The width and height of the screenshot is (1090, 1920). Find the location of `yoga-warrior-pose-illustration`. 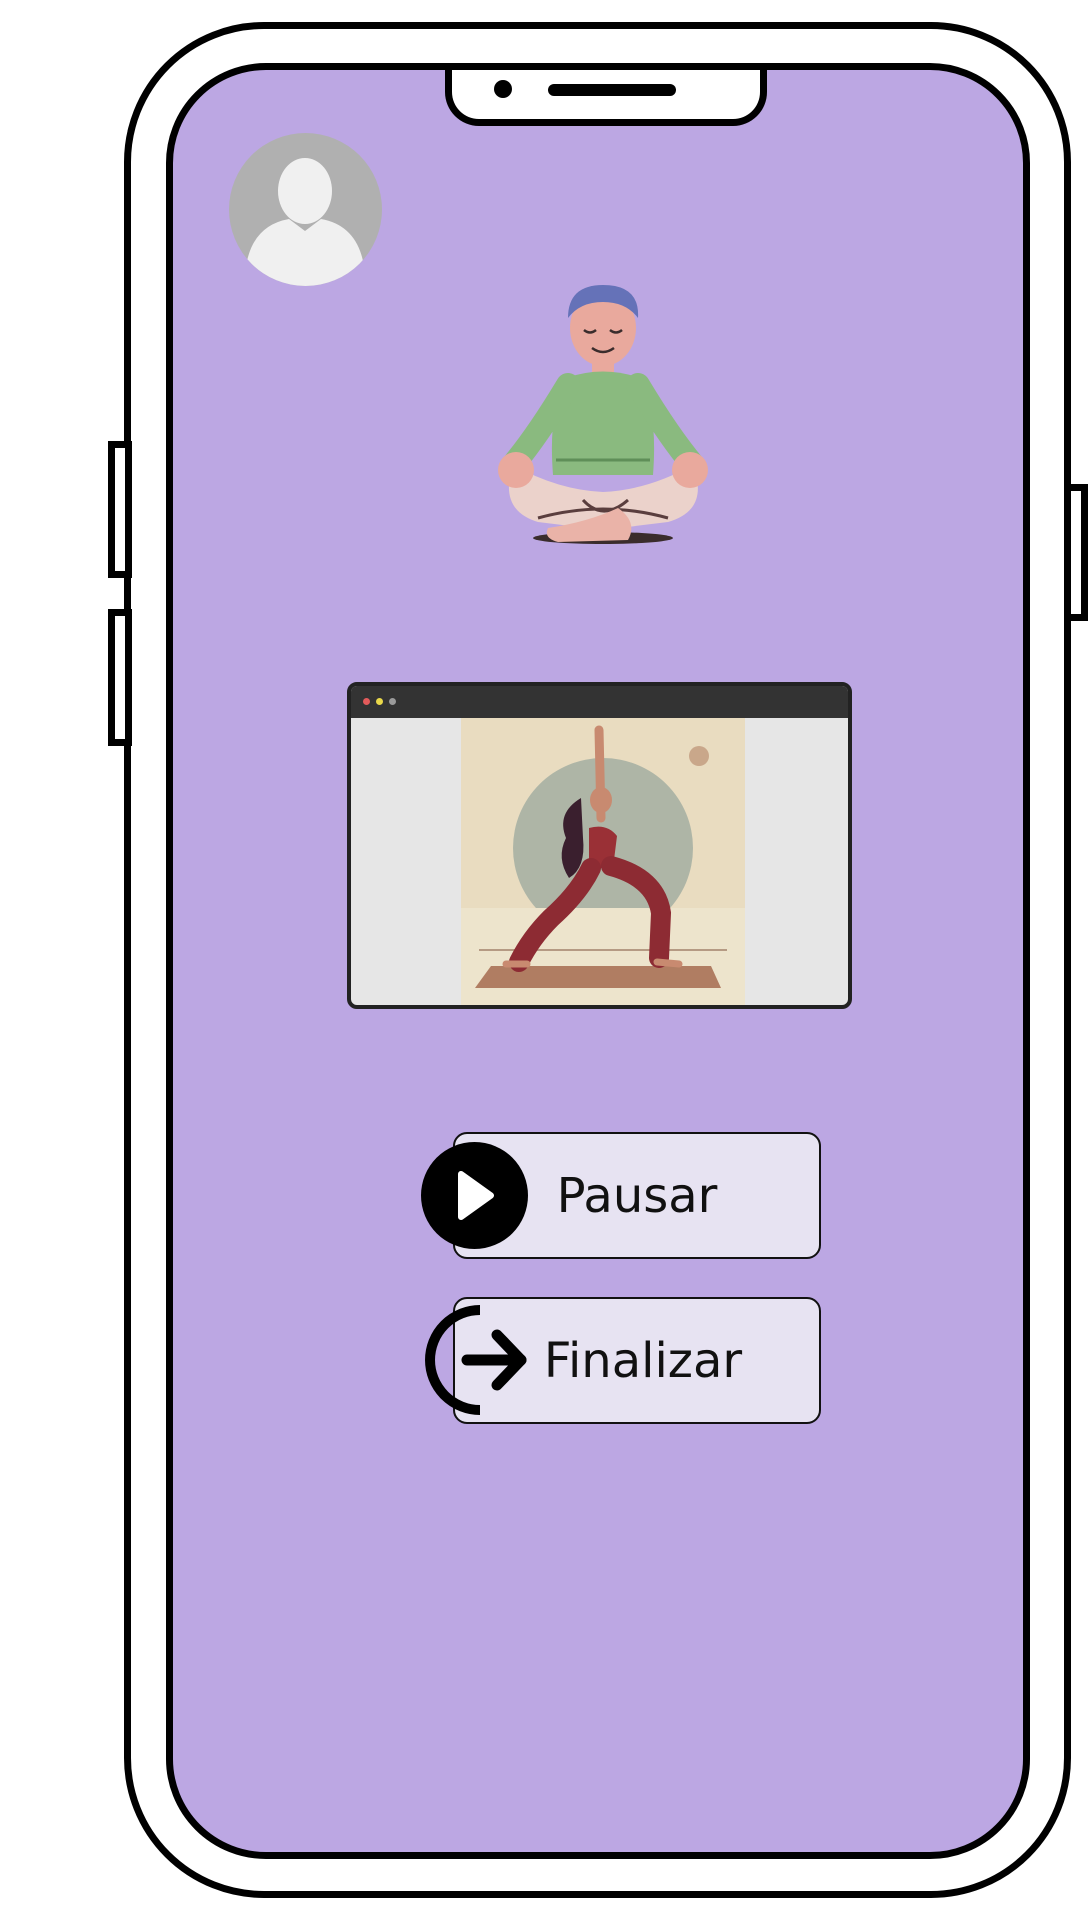

yoga-warrior-pose-illustration is located at coordinates (603, 861).